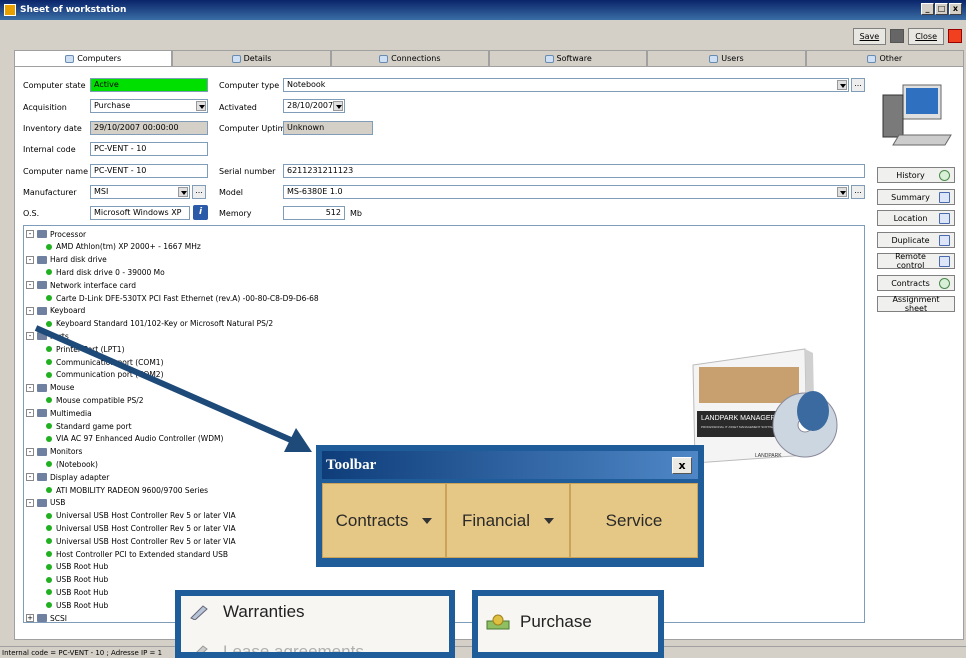  I want to click on tree-item: Communication port (COM2), so click(105, 375).